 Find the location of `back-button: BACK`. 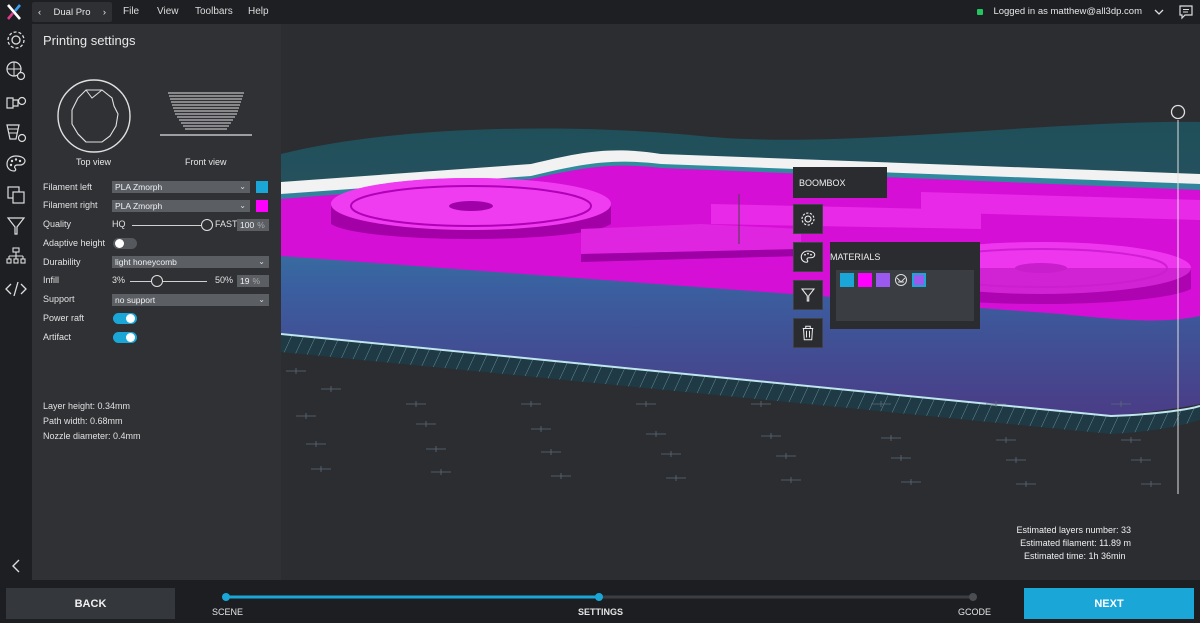

back-button: BACK is located at coordinates (90, 603).